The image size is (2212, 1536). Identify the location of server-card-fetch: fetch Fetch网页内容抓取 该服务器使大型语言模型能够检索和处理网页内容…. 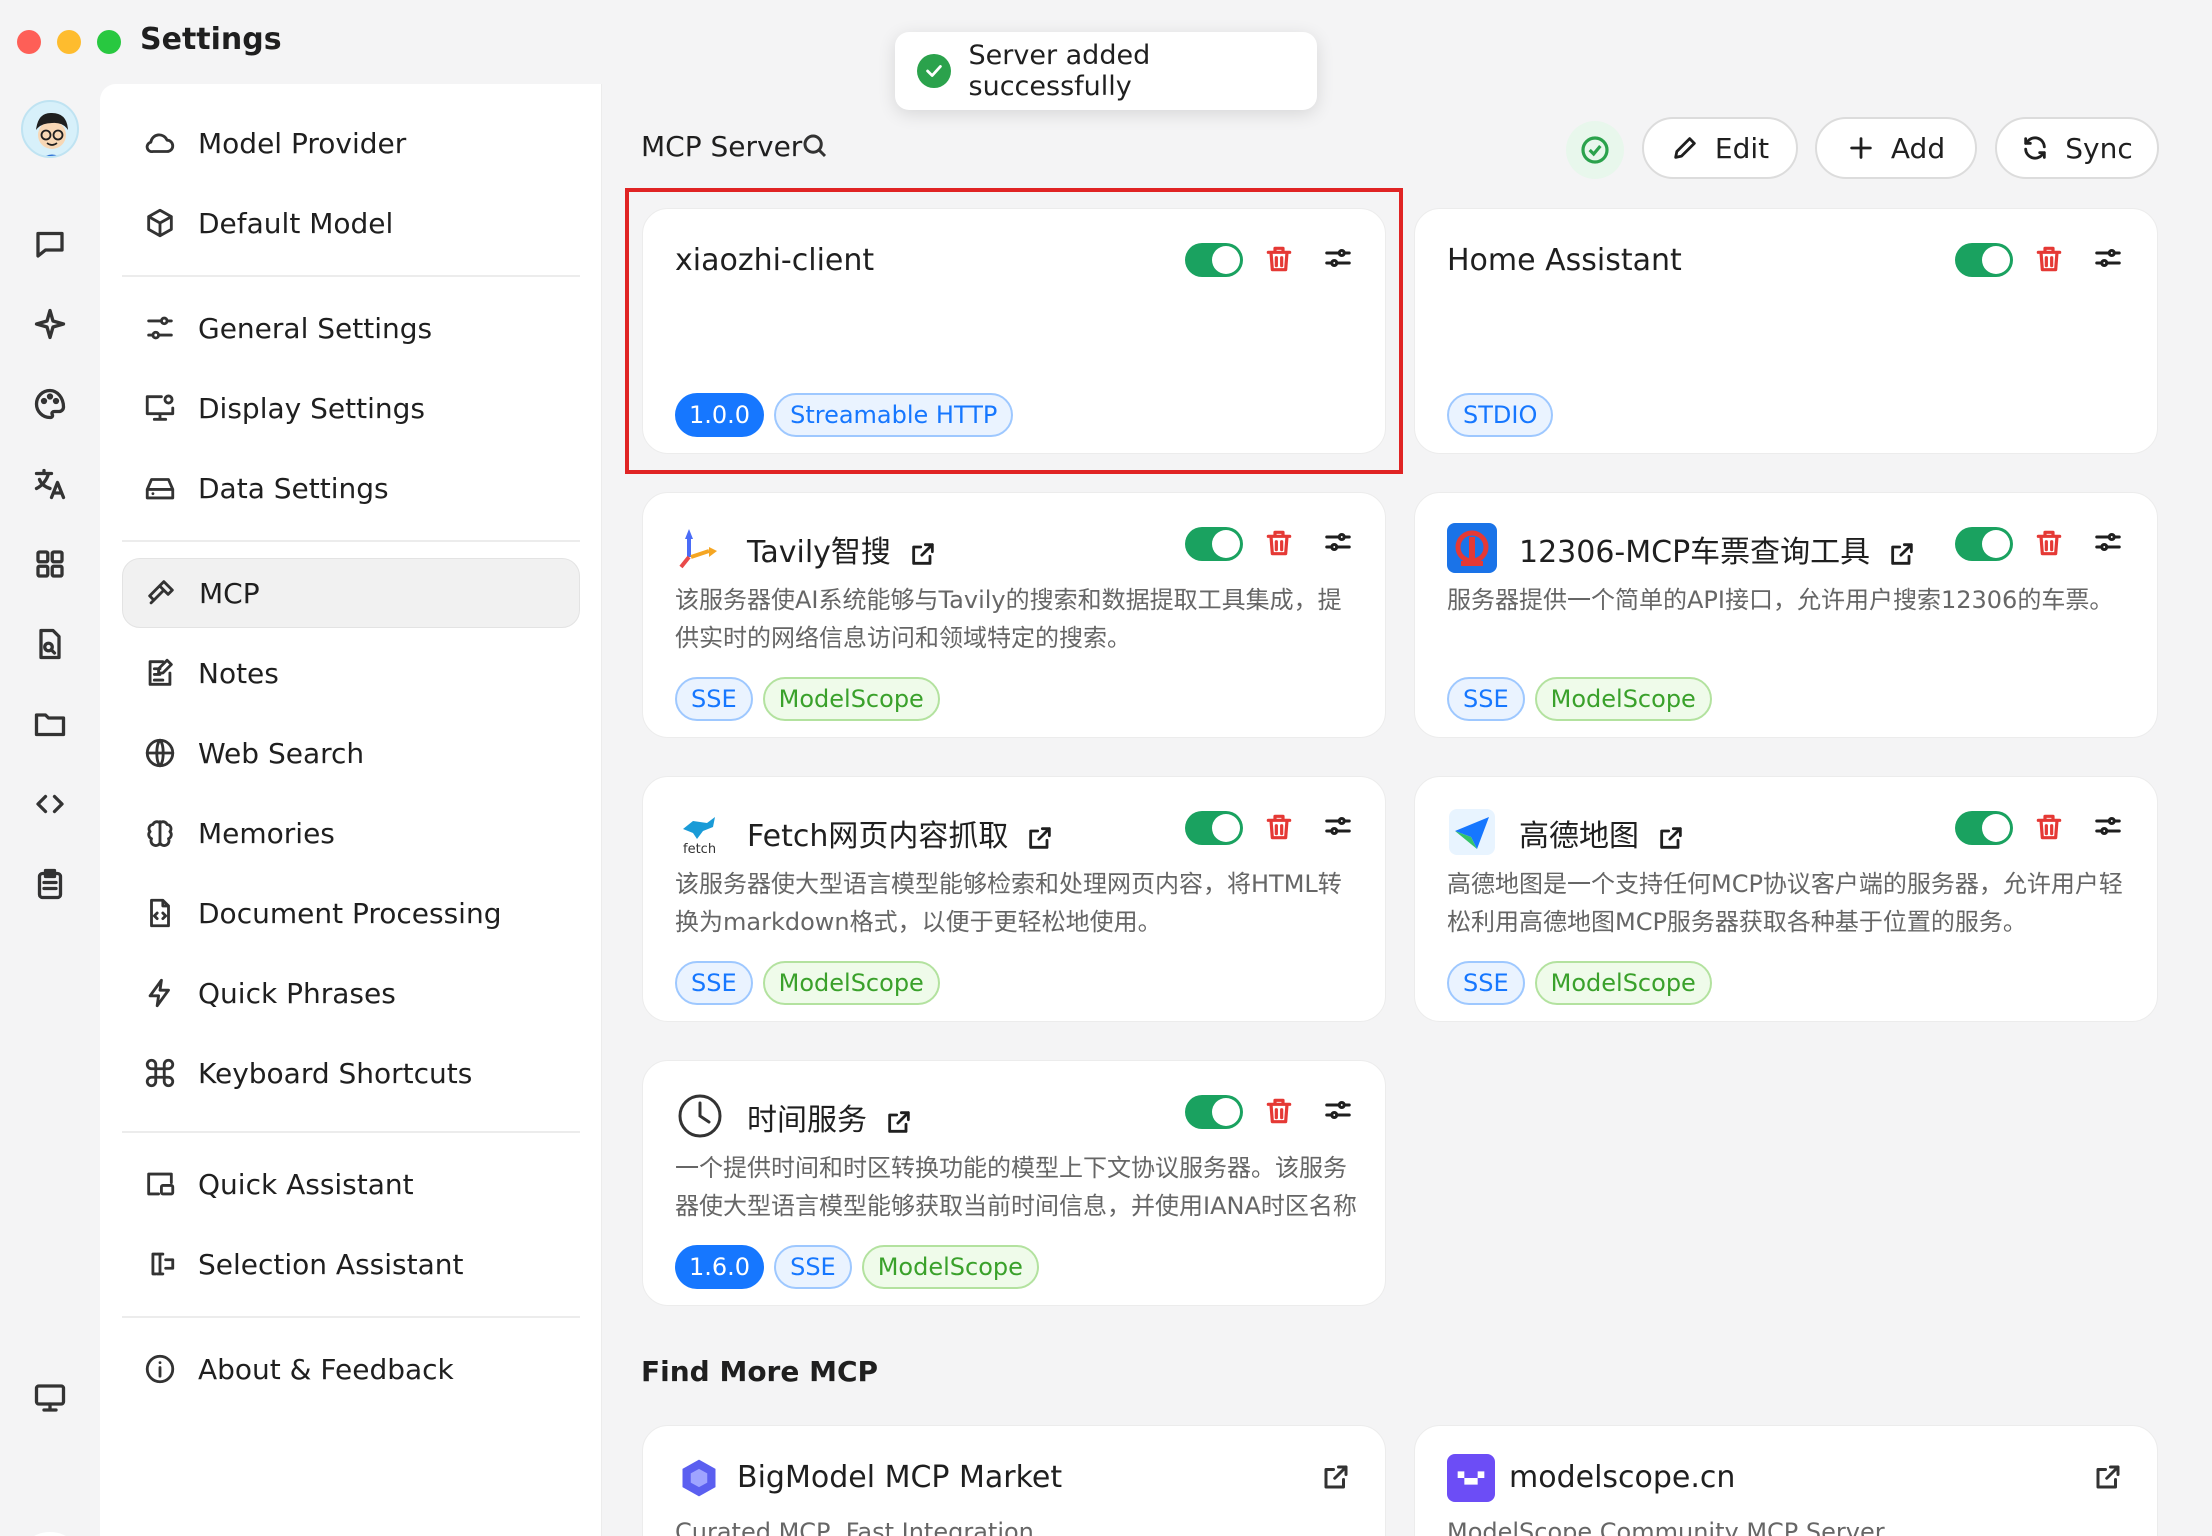
(1014, 899).